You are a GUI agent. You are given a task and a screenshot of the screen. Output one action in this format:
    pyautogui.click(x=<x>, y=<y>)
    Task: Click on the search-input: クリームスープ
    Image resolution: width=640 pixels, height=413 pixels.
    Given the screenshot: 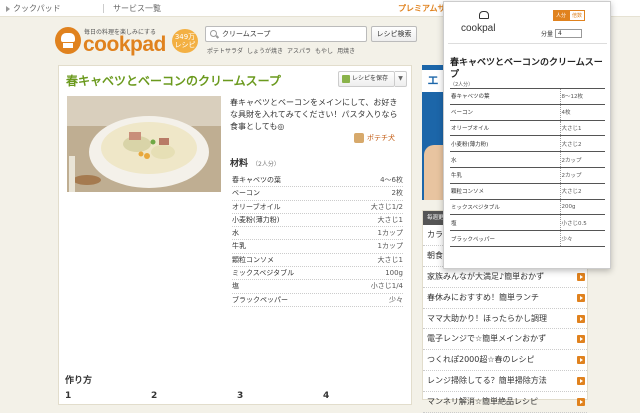 What is the action you would take?
    pyautogui.click(x=286, y=34)
    